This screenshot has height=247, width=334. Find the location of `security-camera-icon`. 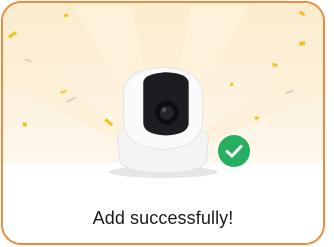

security-camera-icon is located at coordinates (163, 122).